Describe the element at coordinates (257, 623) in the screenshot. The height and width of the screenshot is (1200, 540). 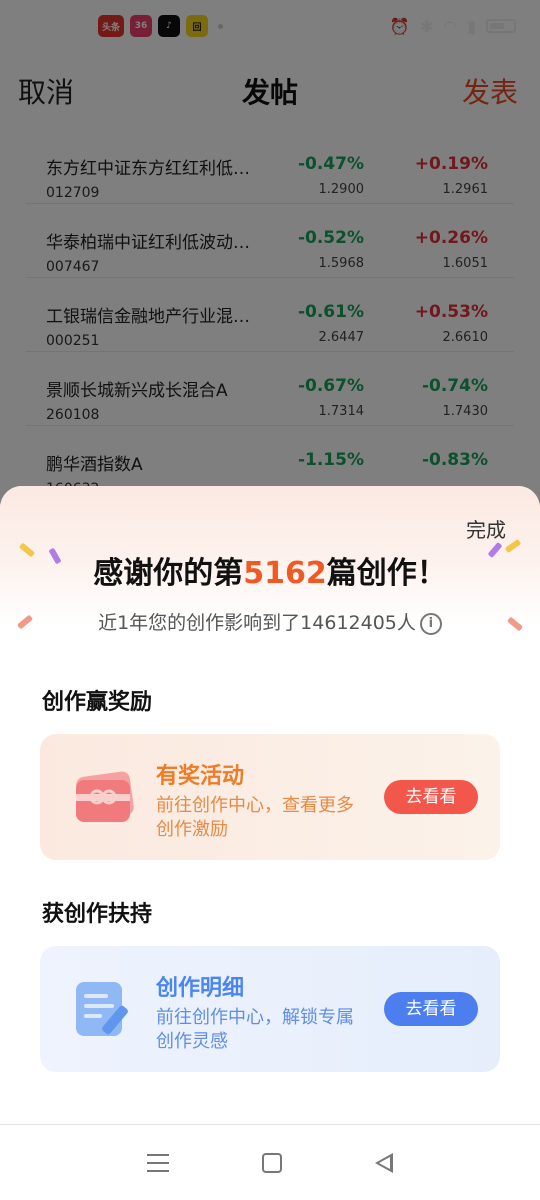
I see `impact-text: 近1年您的创作影响到了14612405人` at that location.